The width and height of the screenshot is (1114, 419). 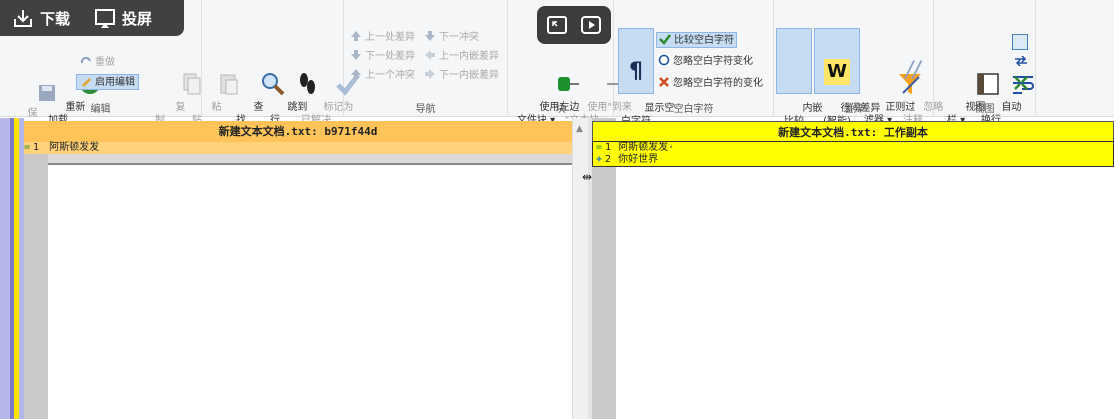 I want to click on funnel-icon, so click(x=893, y=76).